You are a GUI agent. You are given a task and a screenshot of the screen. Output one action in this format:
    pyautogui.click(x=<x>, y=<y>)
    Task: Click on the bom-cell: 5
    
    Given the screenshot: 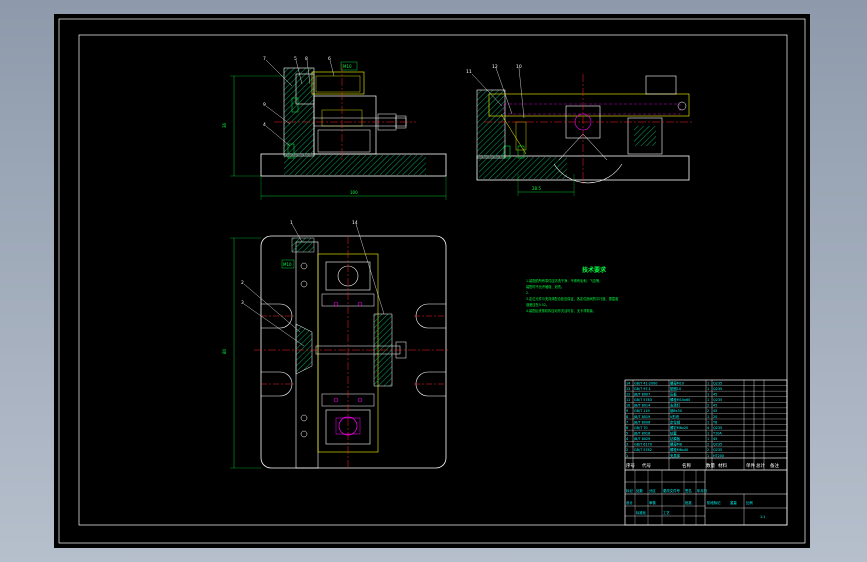 What is the action you would take?
    pyautogui.click(x=627, y=434)
    